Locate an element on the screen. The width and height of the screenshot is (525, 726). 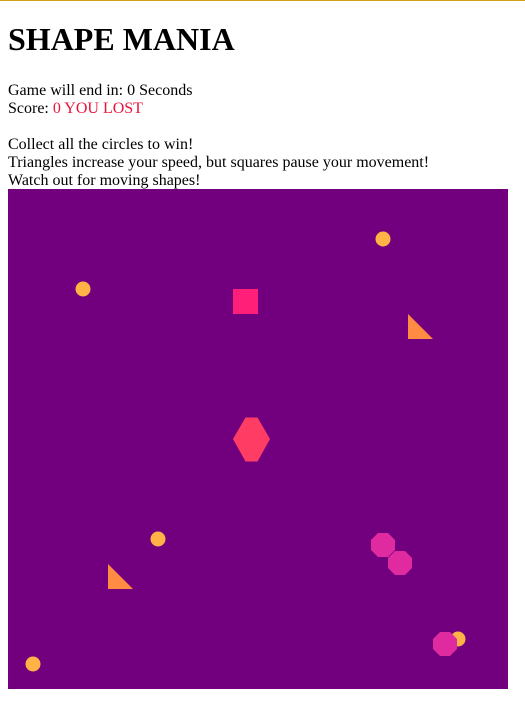
score-line: Score: 0 YOU LOST is located at coordinates (262, 109).